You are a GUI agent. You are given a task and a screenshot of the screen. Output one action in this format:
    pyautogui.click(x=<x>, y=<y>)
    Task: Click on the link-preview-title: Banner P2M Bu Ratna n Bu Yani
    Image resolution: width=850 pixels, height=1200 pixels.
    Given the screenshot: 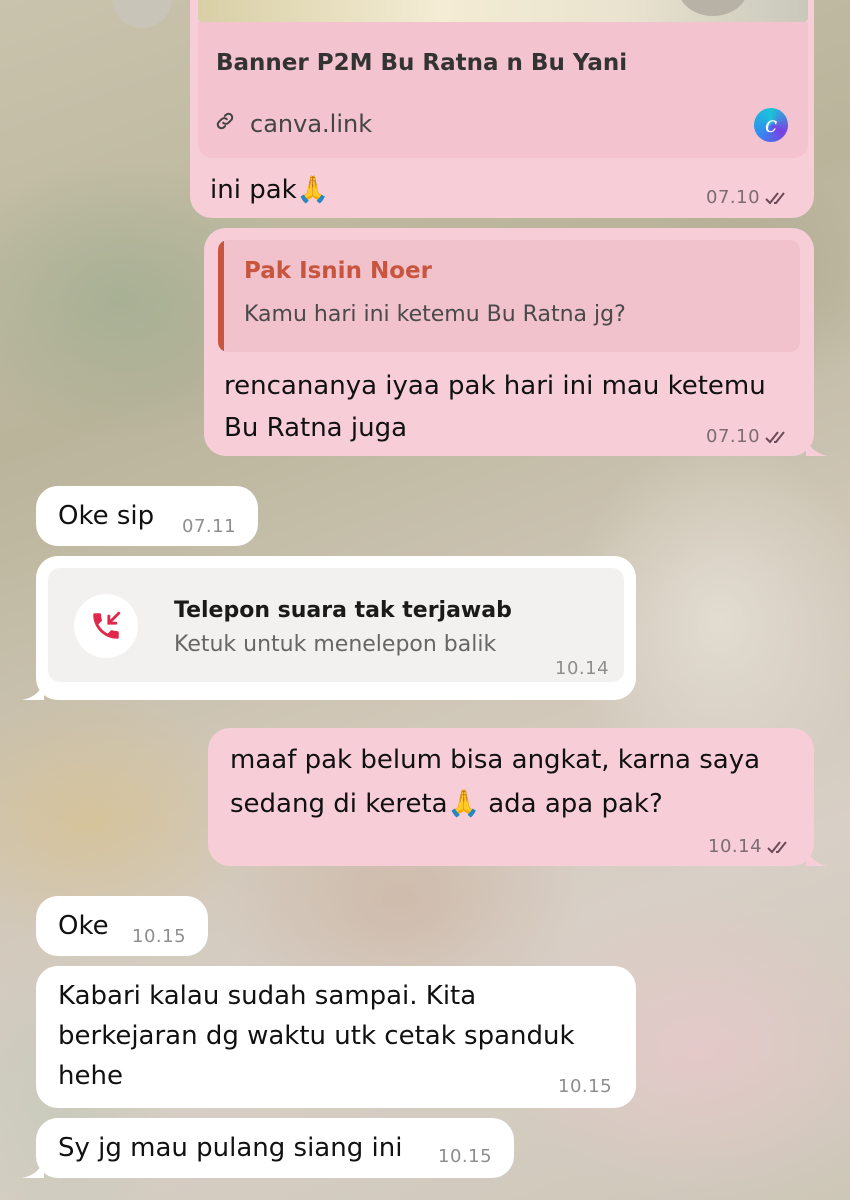 What is the action you would take?
    pyautogui.click(x=422, y=63)
    